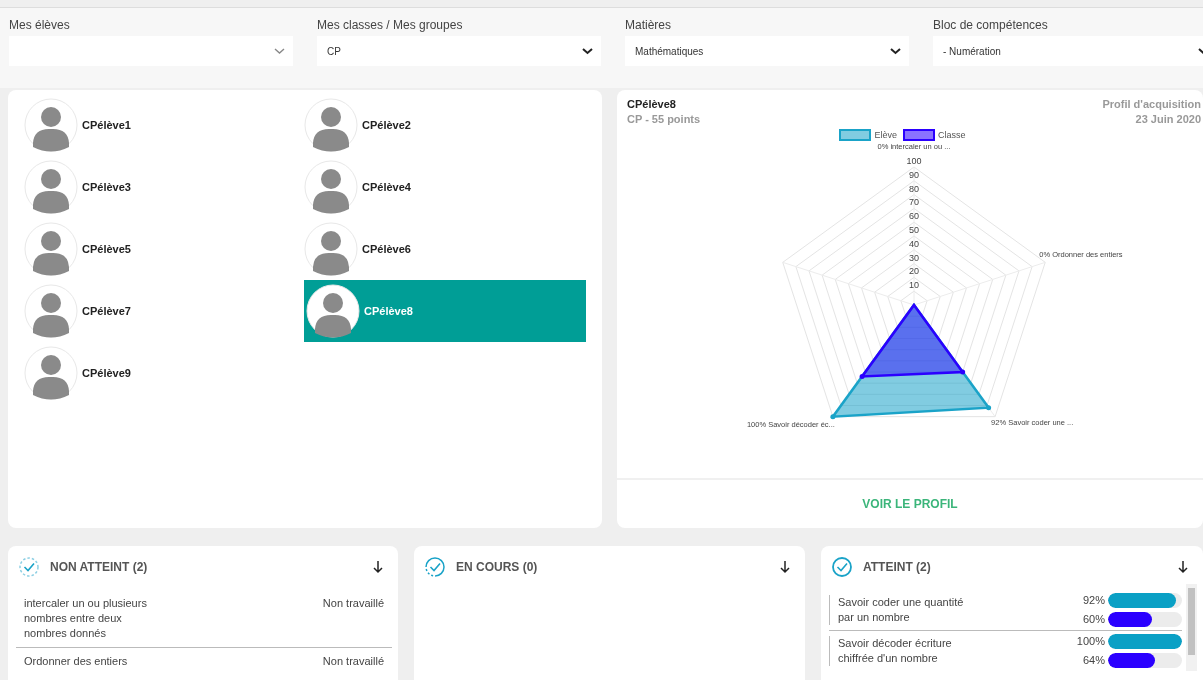 The height and width of the screenshot is (680, 1203). I want to click on skill-text: Savoir décoder écriture chiffrée d'un nombre, so click(901, 651).